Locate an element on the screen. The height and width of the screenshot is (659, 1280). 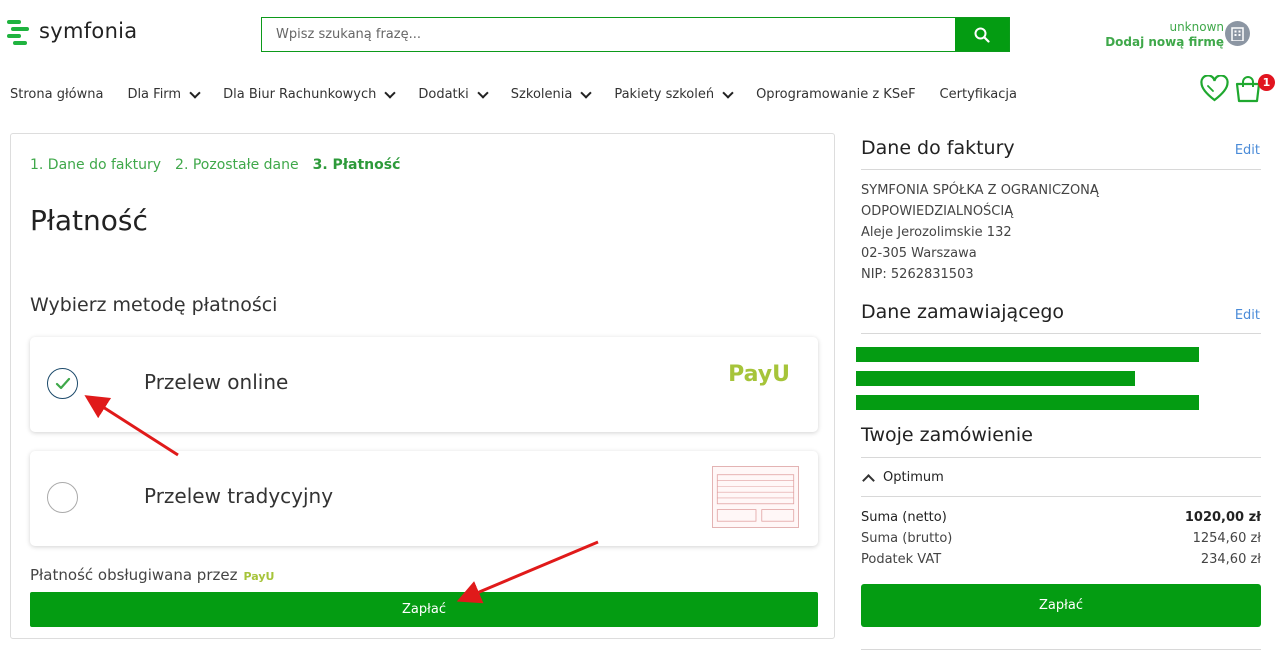
product-toggle: Optimum is located at coordinates (902, 478).